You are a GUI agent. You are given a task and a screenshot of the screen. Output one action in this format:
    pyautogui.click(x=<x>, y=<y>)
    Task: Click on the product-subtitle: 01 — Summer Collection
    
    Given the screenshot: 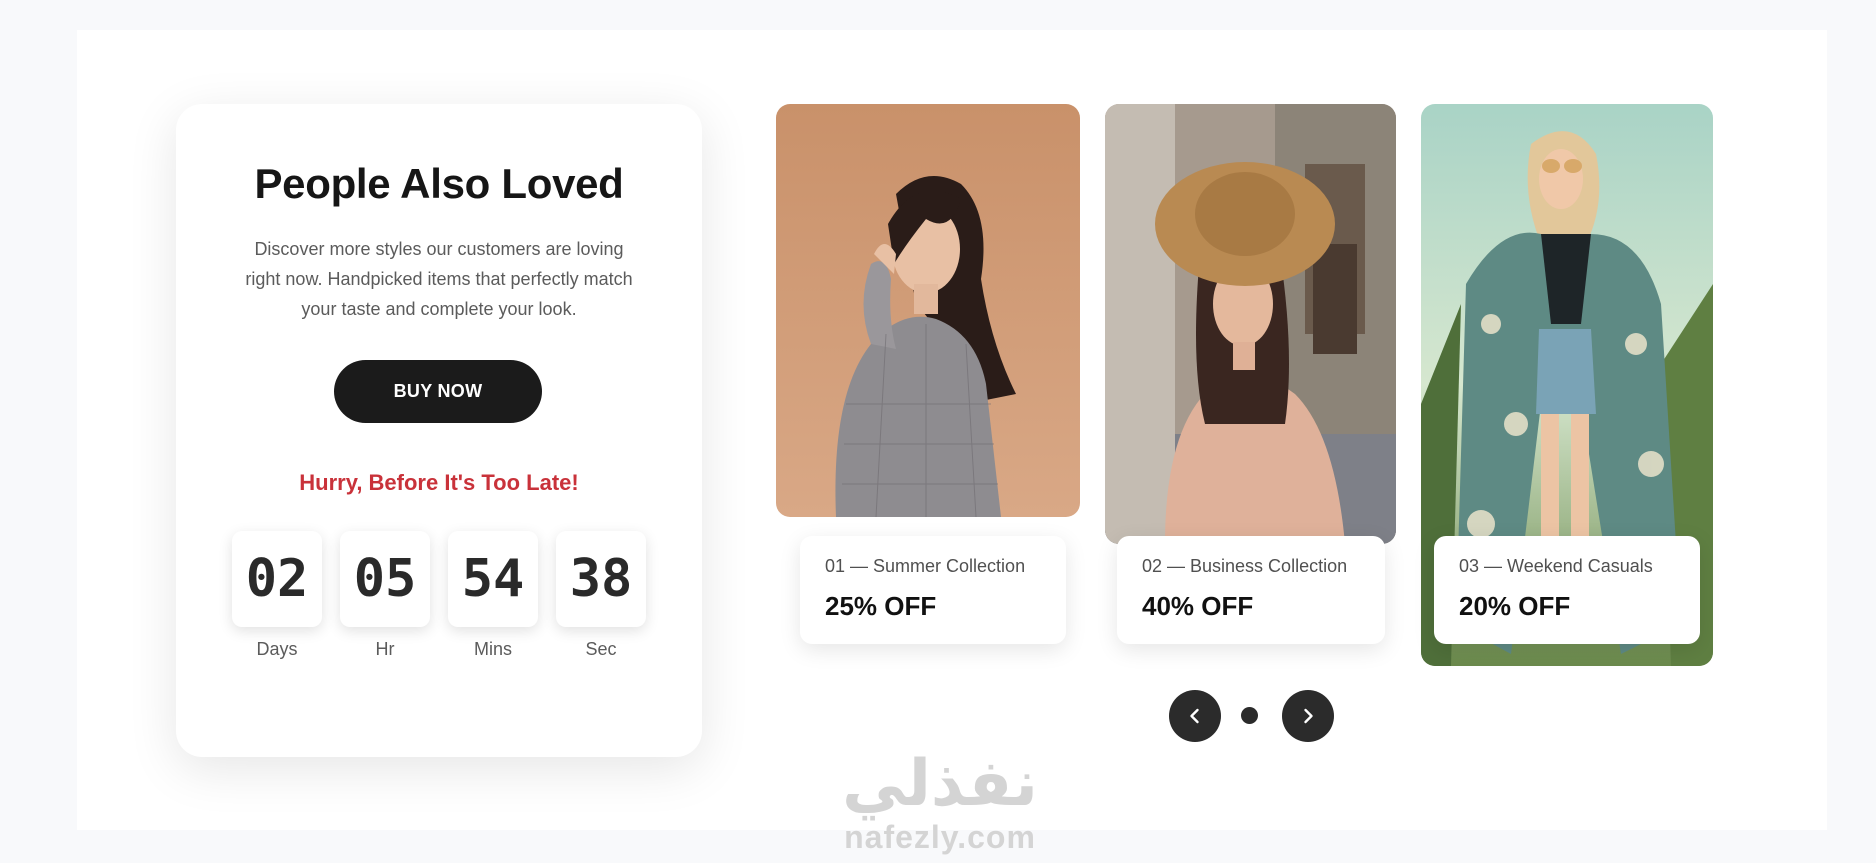 What is the action you would take?
    pyautogui.click(x=925, y=566)
    